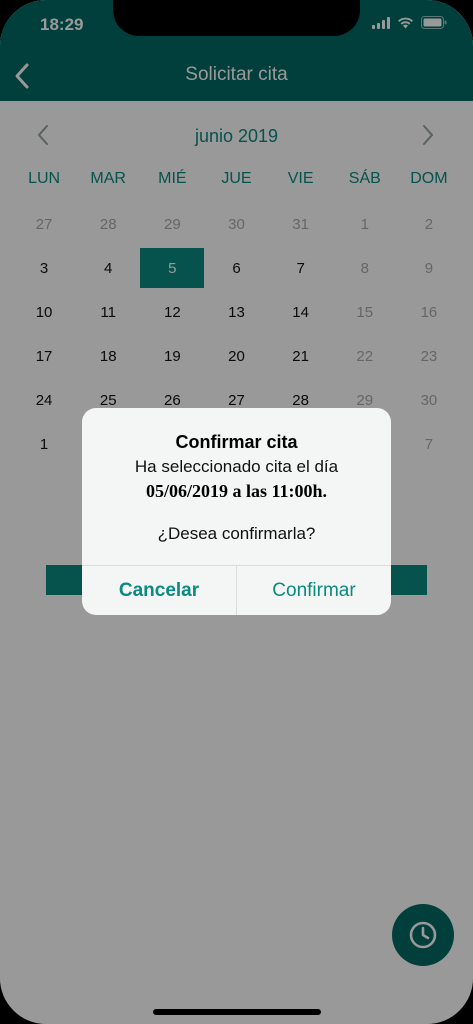  I want to click on dialog-question: ¿Desea confirmarla?, so click(236, 533).